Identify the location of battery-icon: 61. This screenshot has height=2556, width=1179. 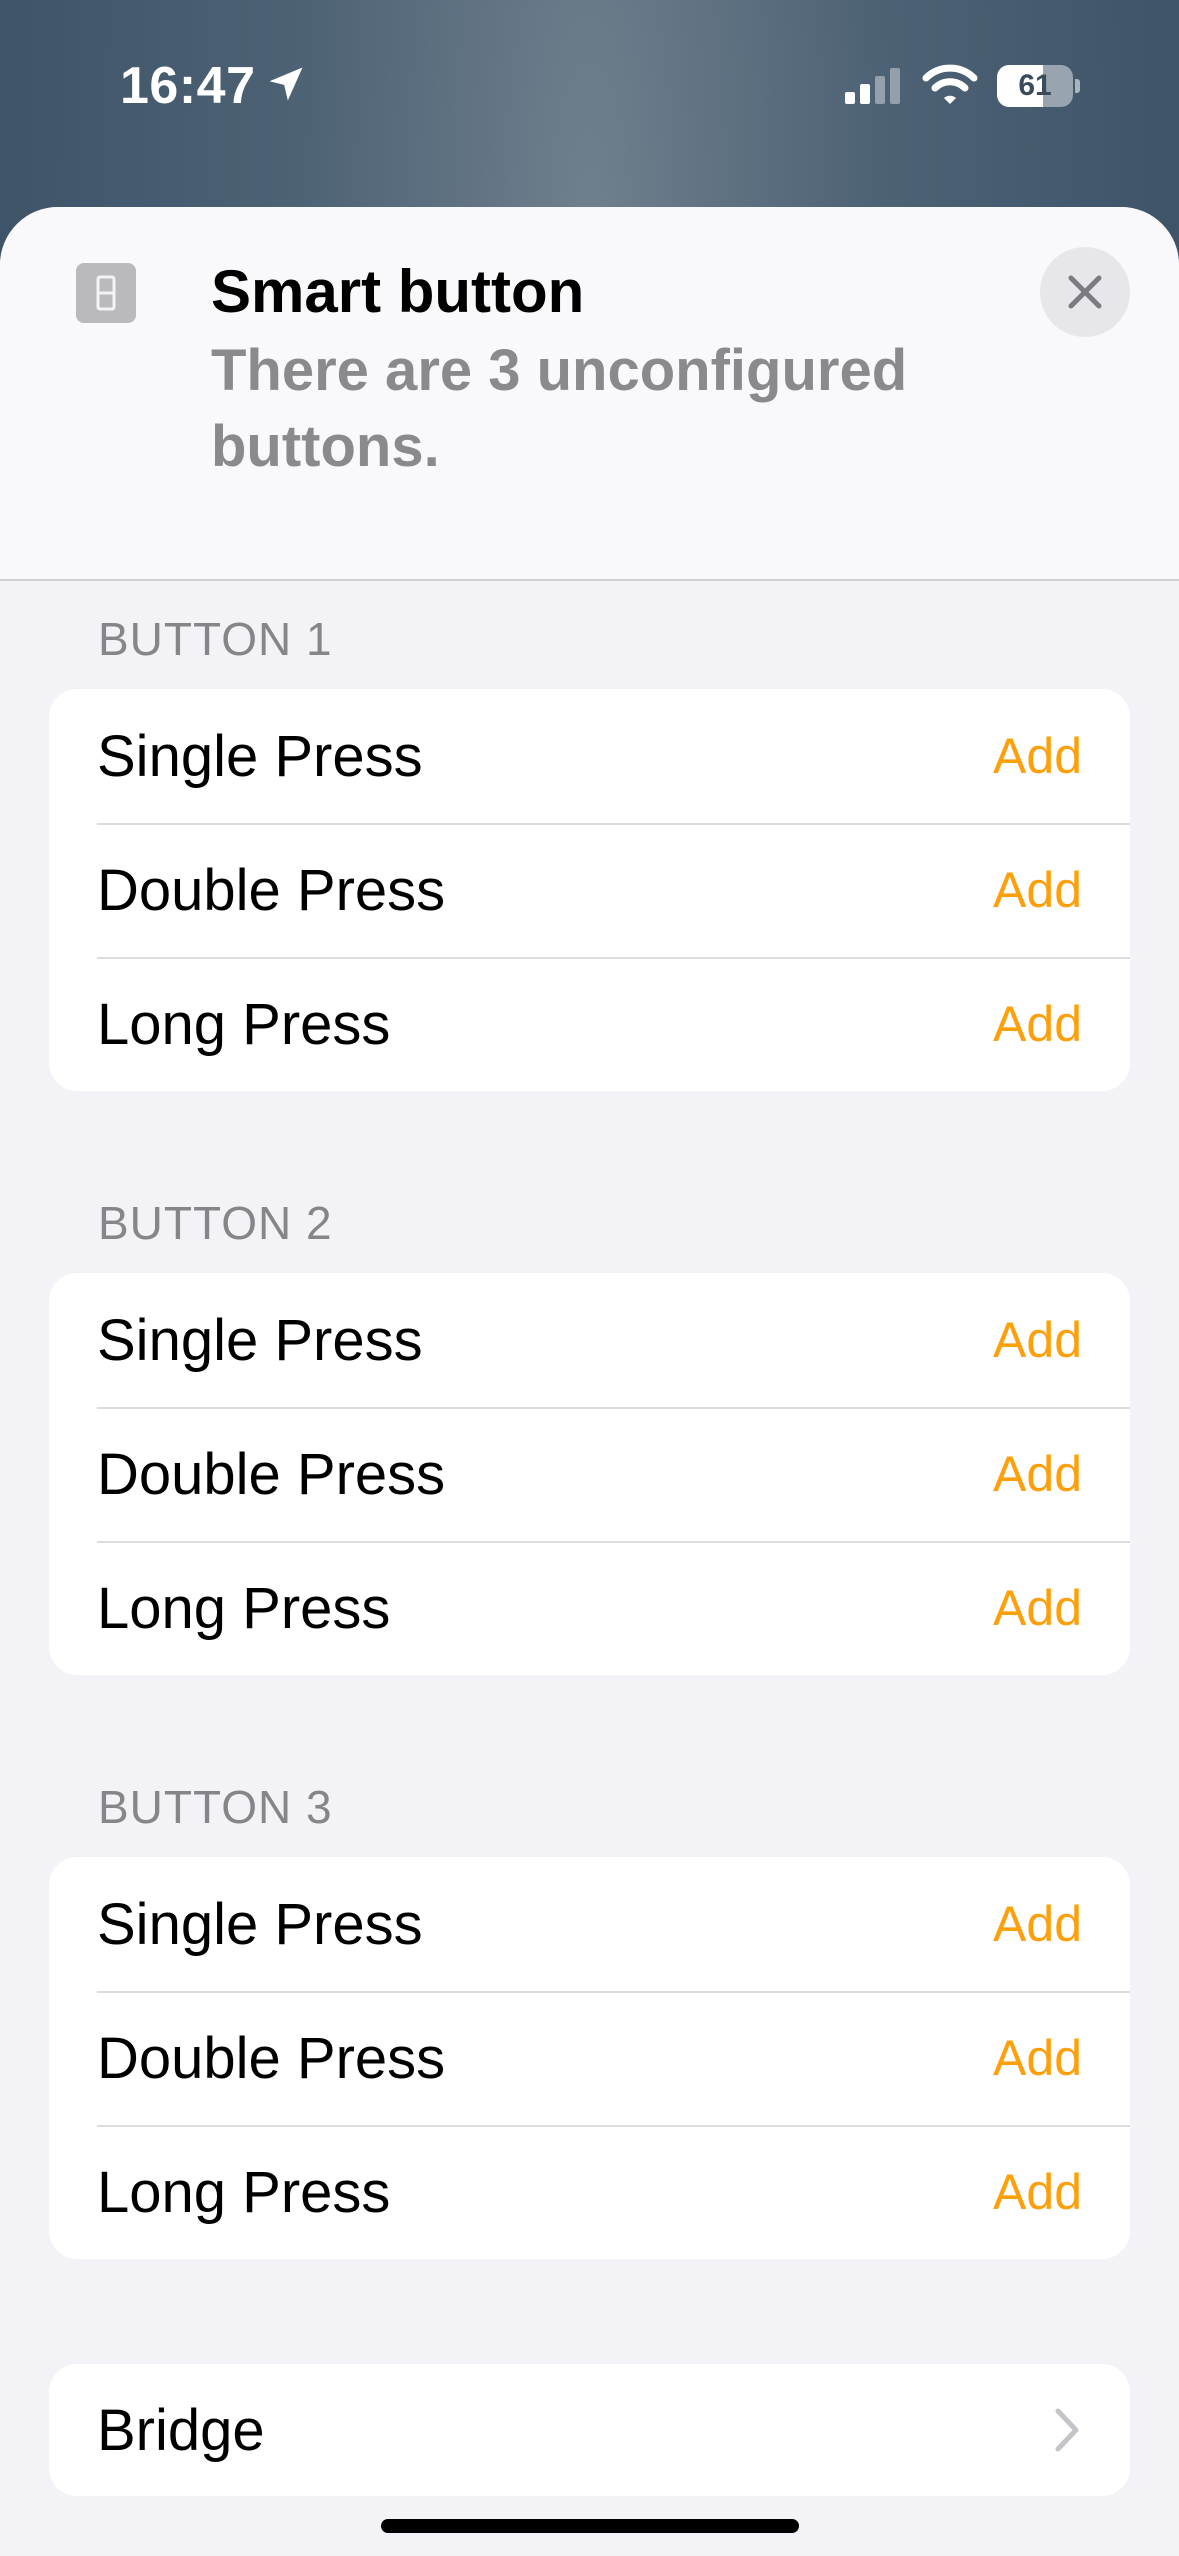
(1038, 86).